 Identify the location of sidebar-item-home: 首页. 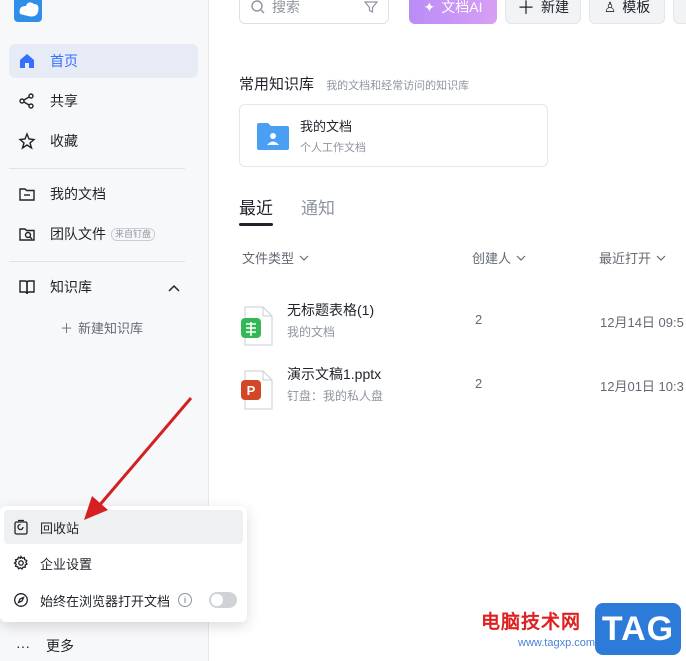
(103, 61).